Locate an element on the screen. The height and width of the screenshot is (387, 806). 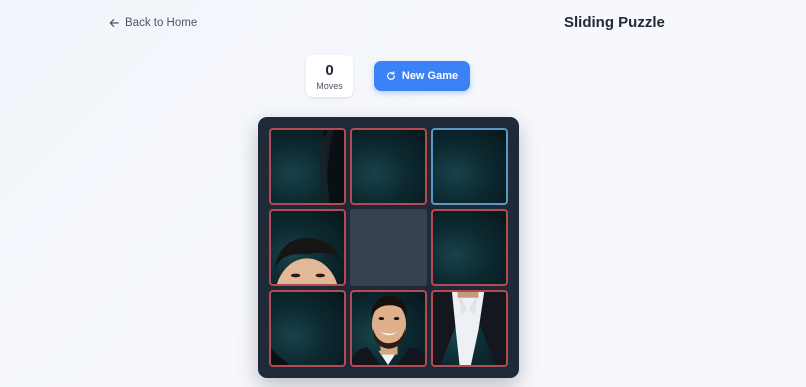
page-title: Sliding Puzzle is located at coordinates (614, 22).